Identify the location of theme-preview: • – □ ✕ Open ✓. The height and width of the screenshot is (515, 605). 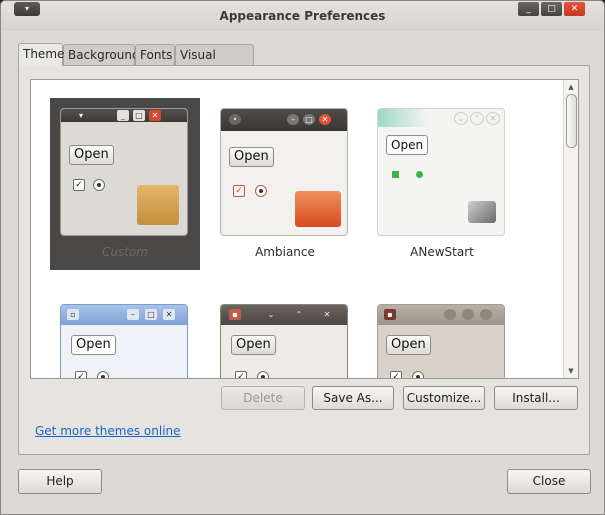
(284, 172).